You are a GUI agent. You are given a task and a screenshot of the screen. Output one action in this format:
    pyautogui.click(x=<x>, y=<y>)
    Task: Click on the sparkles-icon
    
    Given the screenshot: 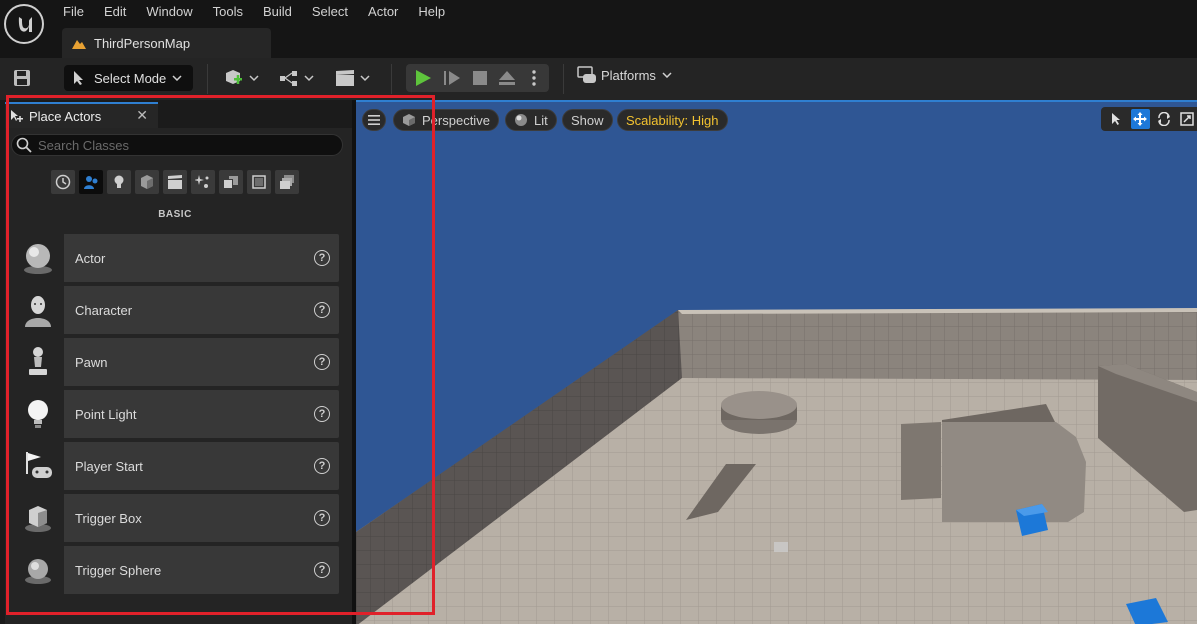 What is the action you would take?
    pyautogui.click(x=202, y=181)
    